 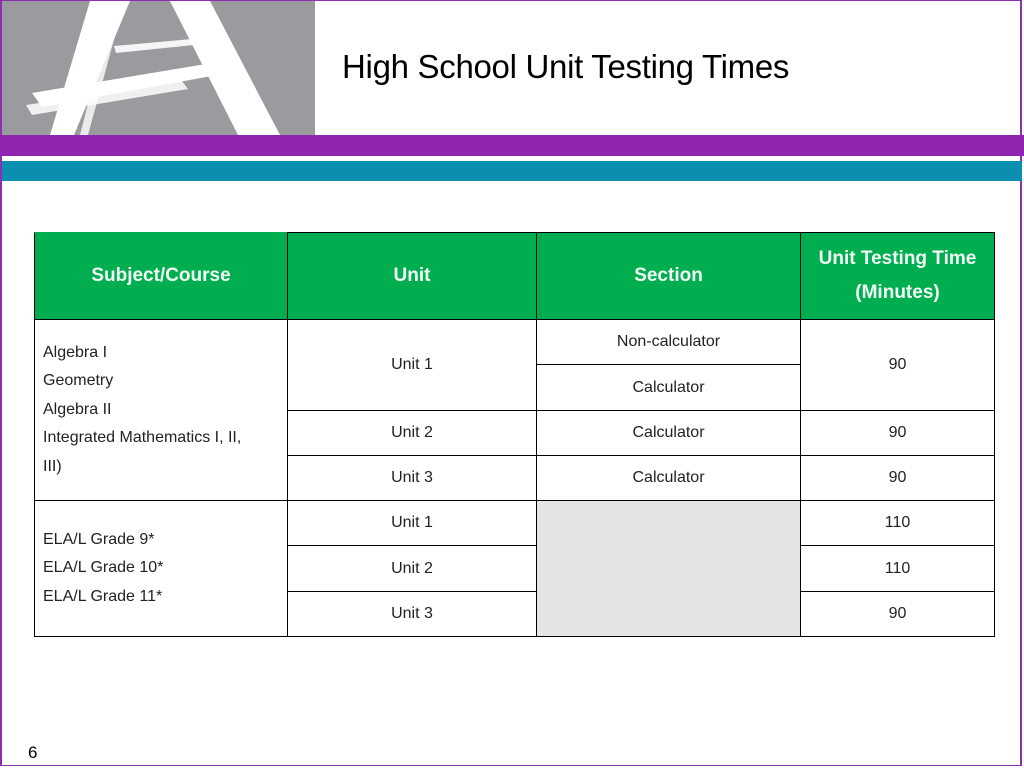 What do you see at coordinates (668, 276) in the screenshot?
I see `header-section: Section` at bounding box center [668, 276].